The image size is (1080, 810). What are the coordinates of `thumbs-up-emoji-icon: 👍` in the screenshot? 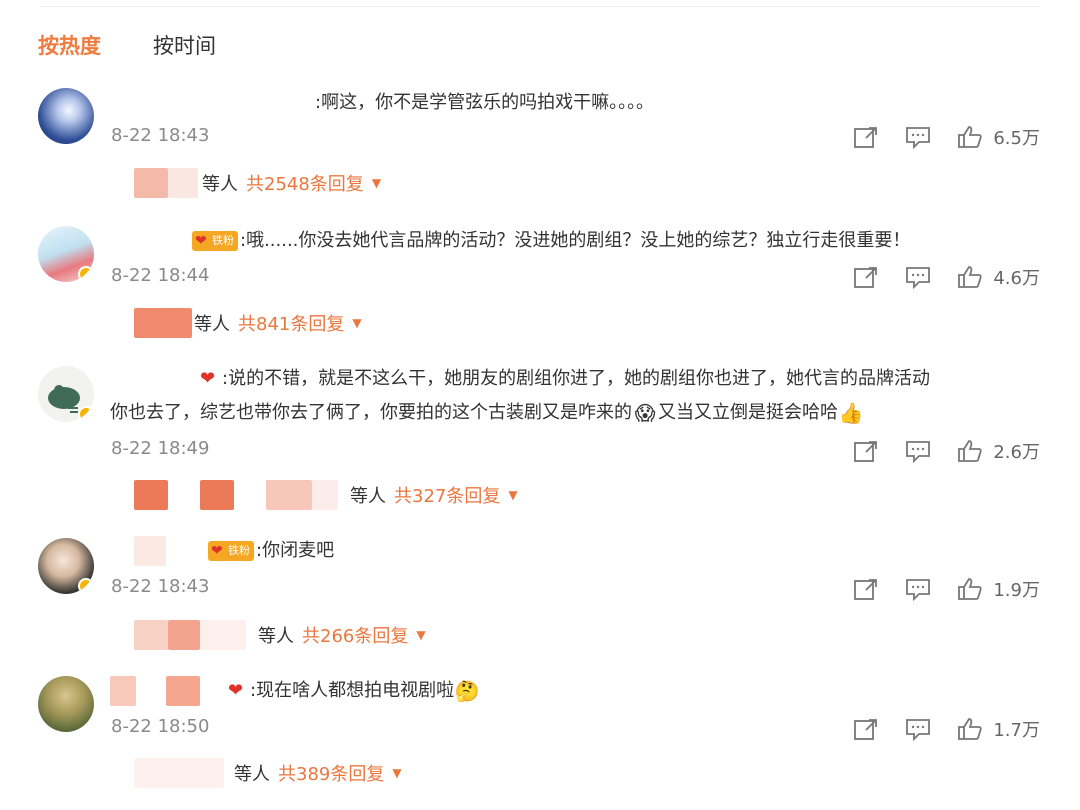 It's located at (851, 413).